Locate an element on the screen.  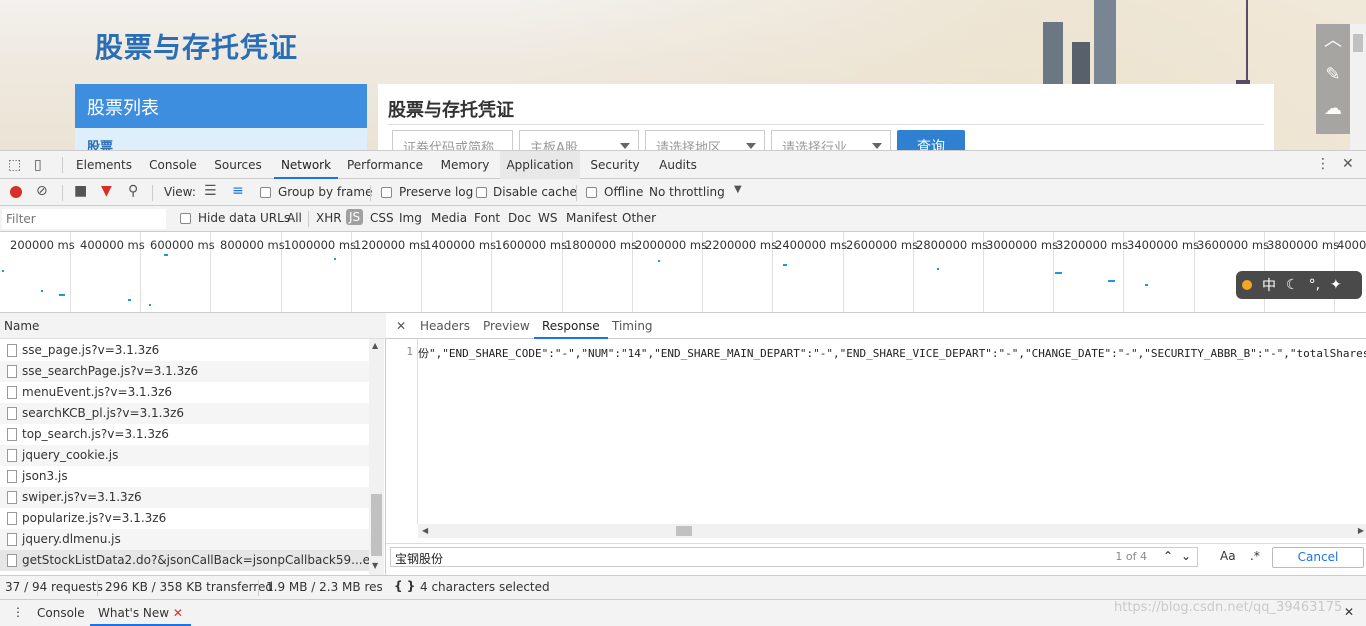
offline-label: Offline is located at coordinates (623, 192).